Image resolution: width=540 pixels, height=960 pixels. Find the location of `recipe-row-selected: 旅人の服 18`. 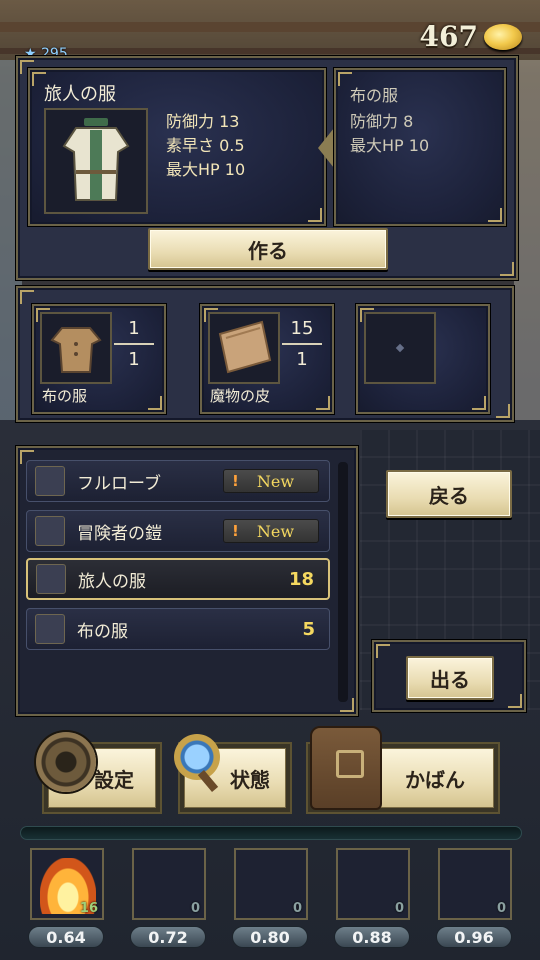

recipe-row-selected: 旅人の服 18 is located at coordinates (178, 579).